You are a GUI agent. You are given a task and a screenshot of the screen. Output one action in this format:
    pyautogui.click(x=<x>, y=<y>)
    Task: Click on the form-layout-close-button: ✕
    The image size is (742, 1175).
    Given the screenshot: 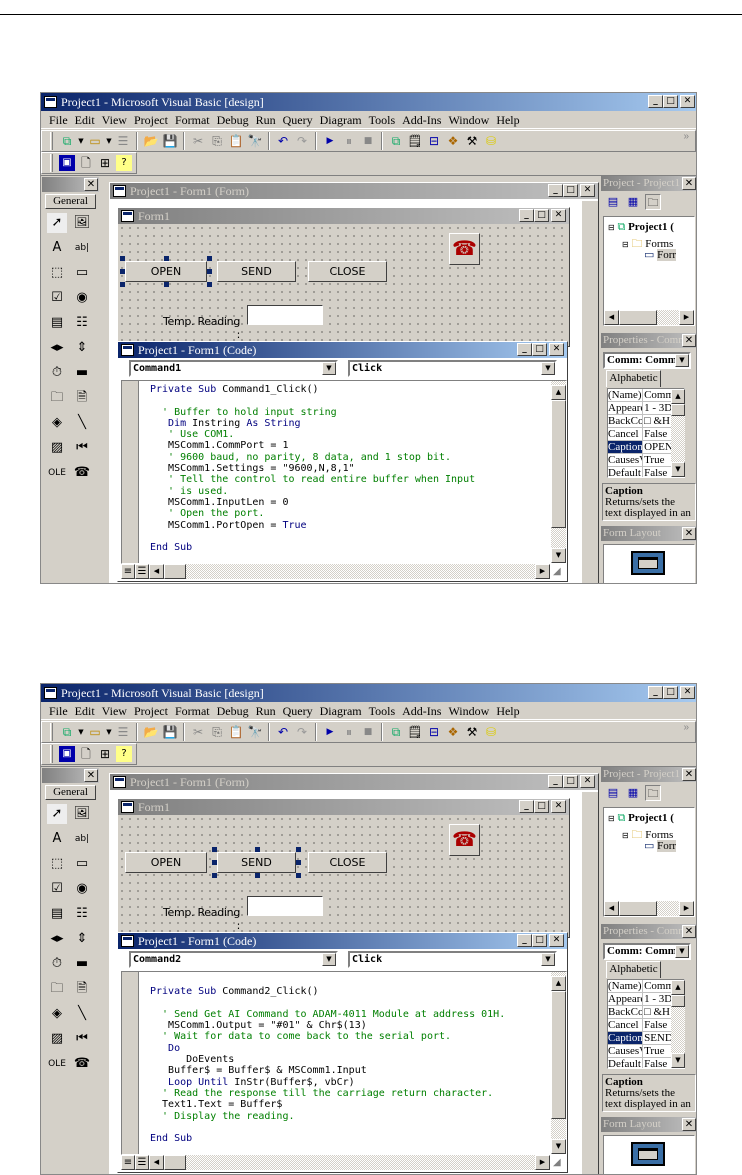 What is the action you would take?
    pyautogui.click(x=689, y=1124)
    